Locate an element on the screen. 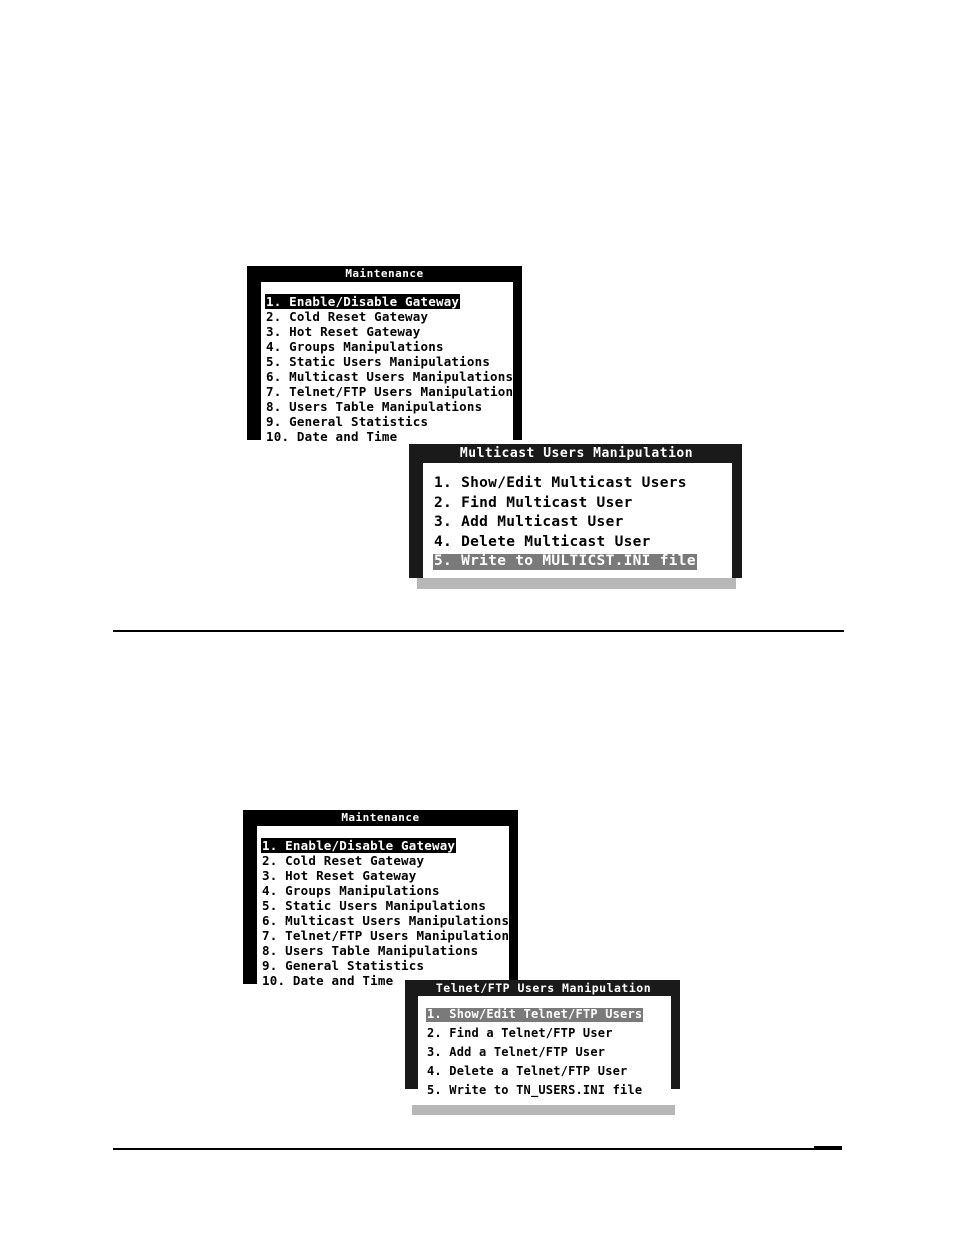 This screenshot has width=954, height=1235. page-number-mark is located at coordinates (828, 1148).